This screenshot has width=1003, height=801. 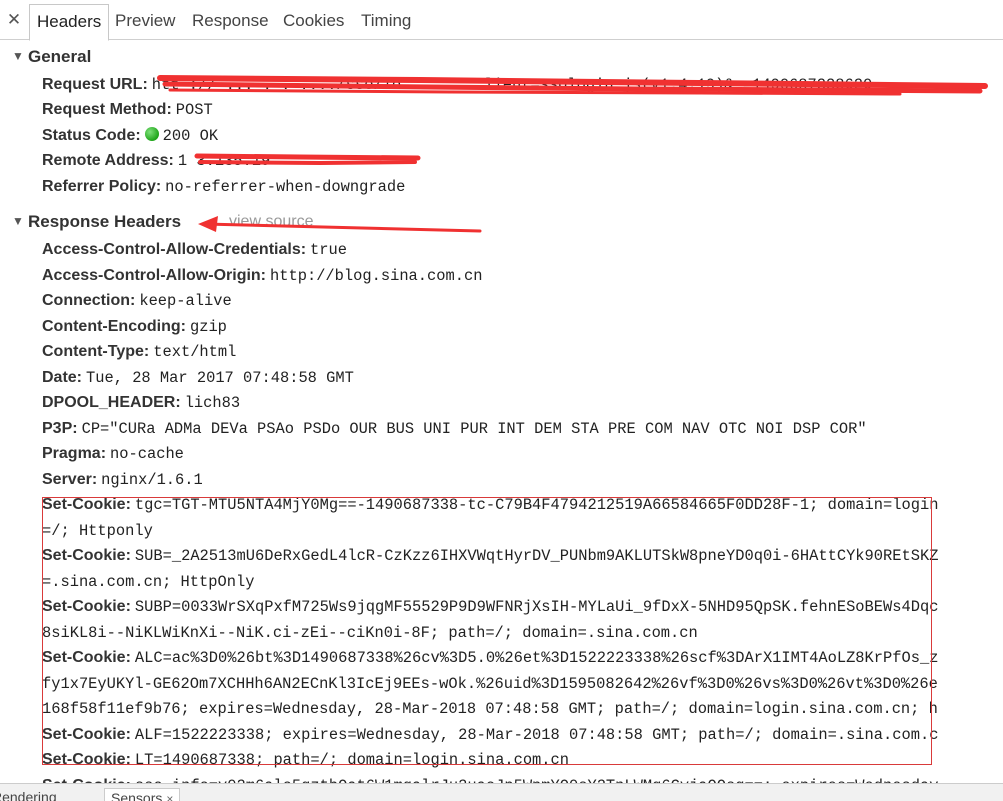 What do you see at coordinates (145, 22) in the screenshot?
I see `tab-preview: Preview` at bounding box center [145, 22].